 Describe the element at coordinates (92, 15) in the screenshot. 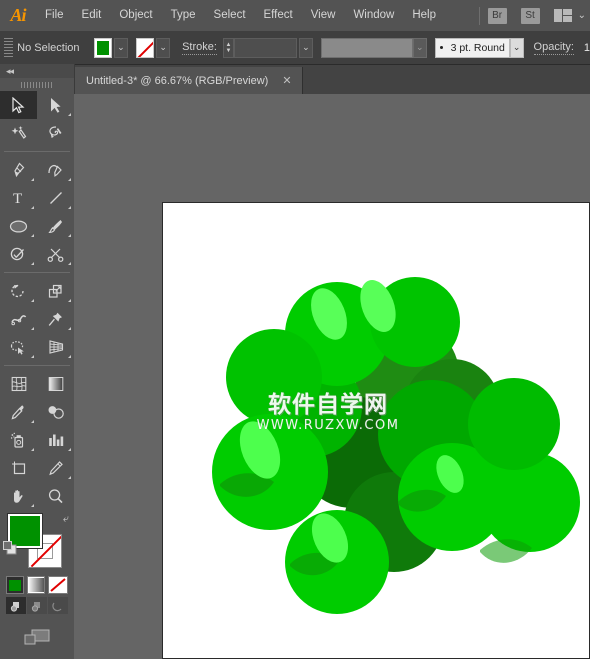

I see `menu-edit: Edit` at that location.